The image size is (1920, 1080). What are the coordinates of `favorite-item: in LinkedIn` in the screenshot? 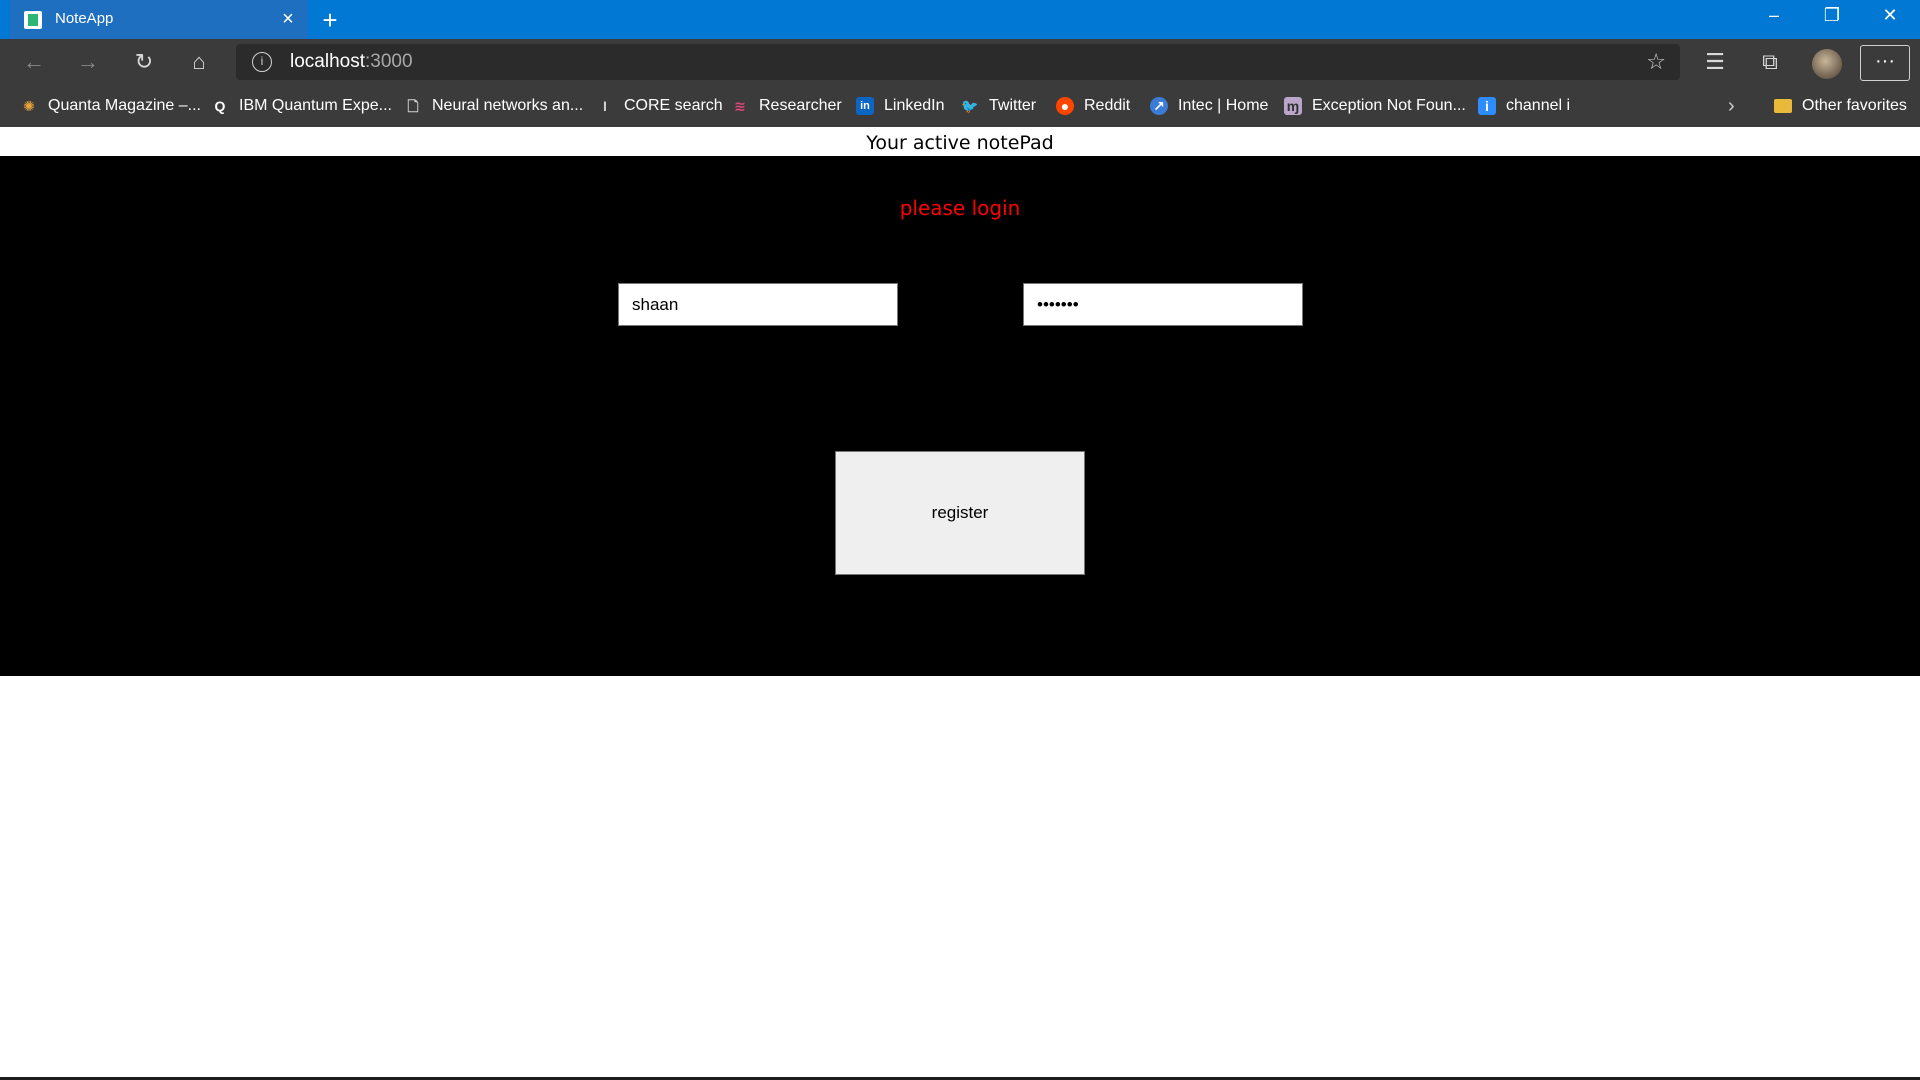 It's located at (900, 106).